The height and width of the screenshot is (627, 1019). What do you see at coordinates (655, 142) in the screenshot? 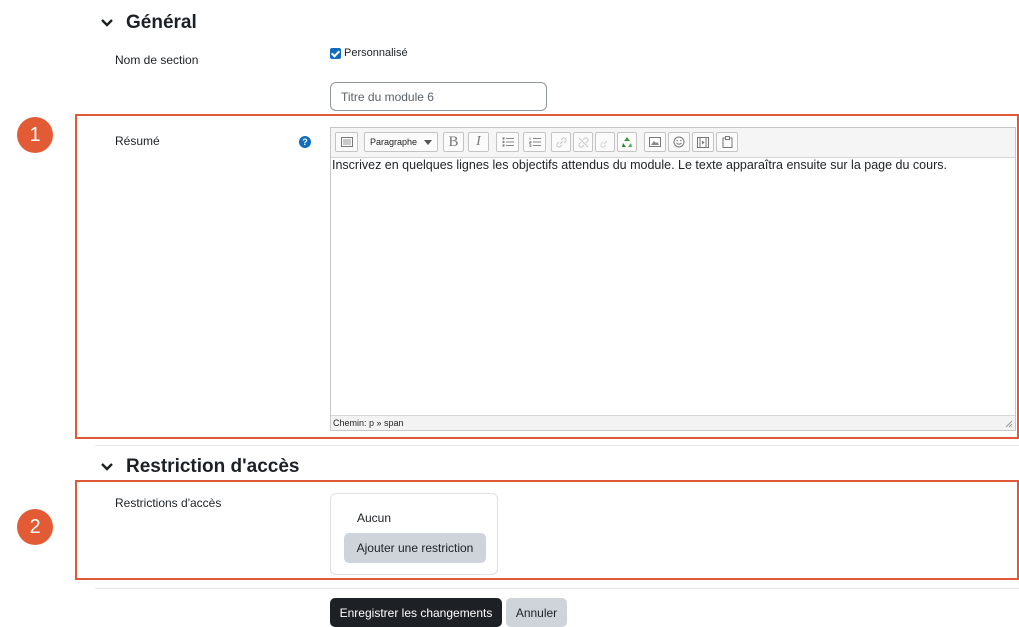
I see `image-icon` at bounding box center [655, 142].